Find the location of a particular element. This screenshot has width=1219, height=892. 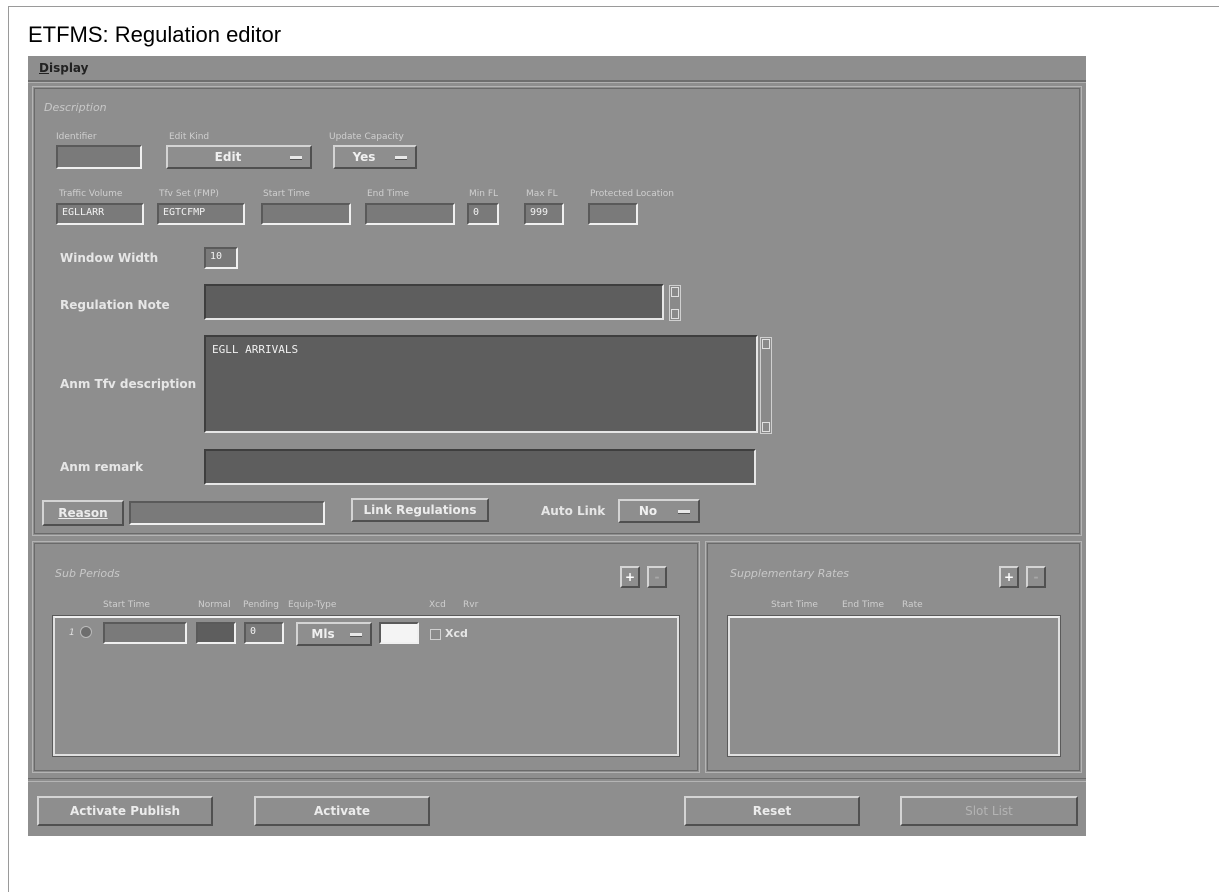

footer-divider is located at coordinates (557, 780).